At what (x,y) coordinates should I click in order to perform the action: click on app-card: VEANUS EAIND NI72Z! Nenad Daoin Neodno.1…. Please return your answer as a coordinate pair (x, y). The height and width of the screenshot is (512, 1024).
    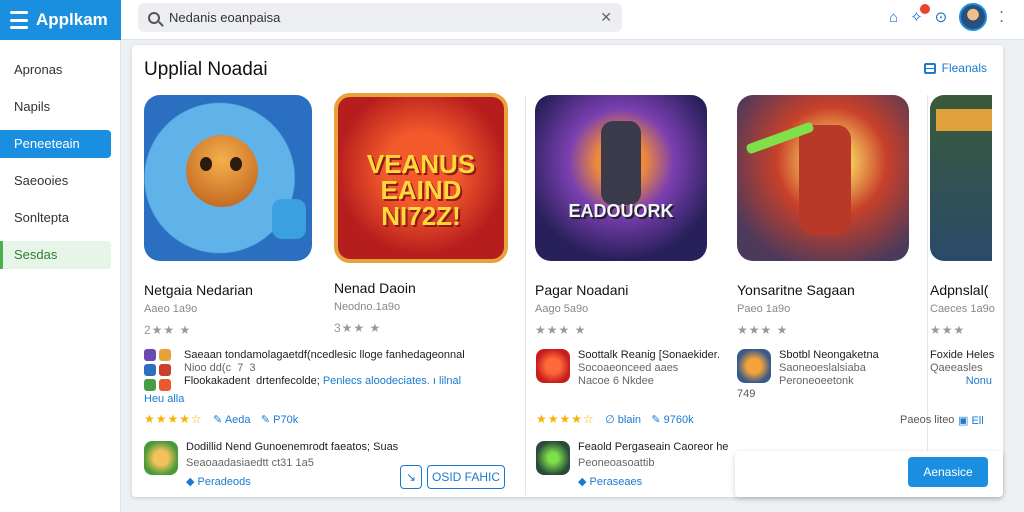
    Looking at the image, I should click on (421, 214).